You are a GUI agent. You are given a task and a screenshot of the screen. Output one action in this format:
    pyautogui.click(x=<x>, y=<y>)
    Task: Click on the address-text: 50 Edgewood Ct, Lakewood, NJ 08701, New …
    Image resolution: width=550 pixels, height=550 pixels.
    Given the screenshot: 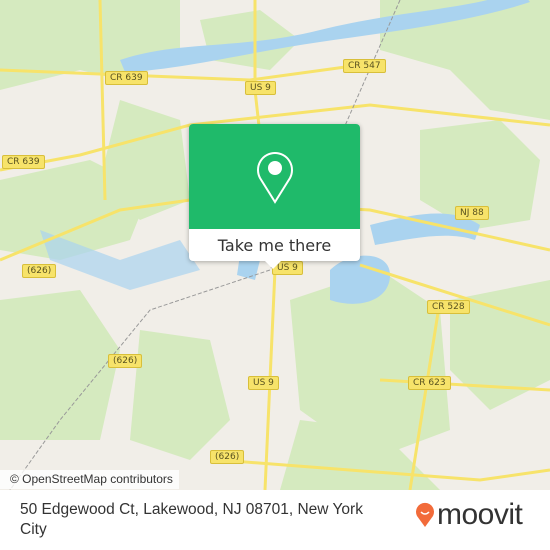 What is the action you would take?
    pyautogui.click(x=191, y=519)
    